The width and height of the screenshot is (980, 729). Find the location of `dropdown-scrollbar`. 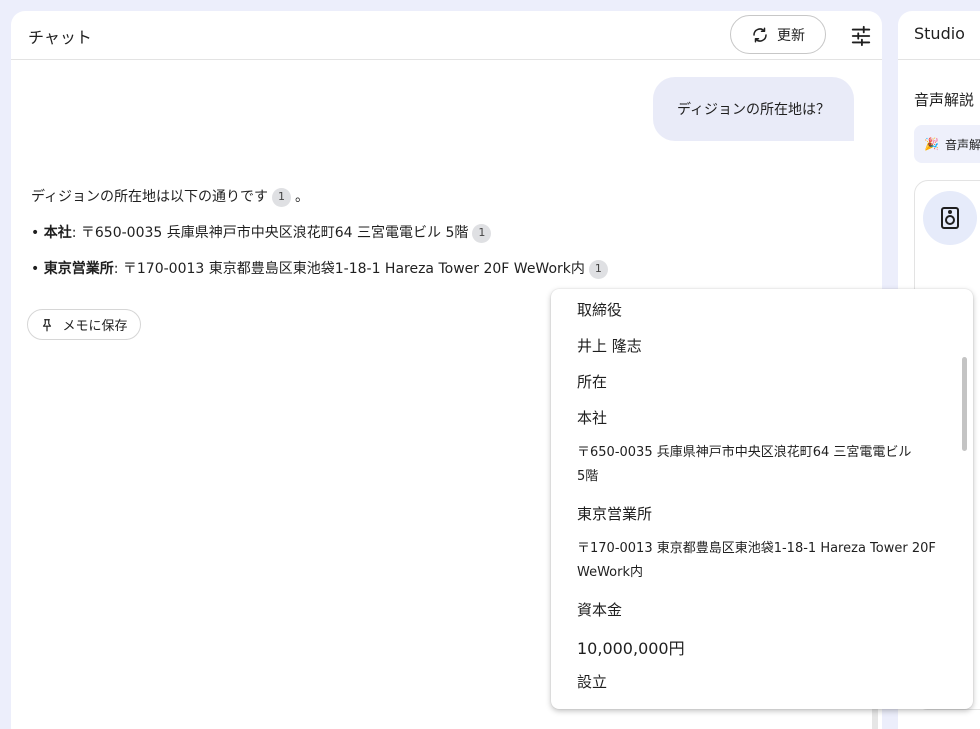

dropdown-scrollbar is located at coordinates (964, 404).